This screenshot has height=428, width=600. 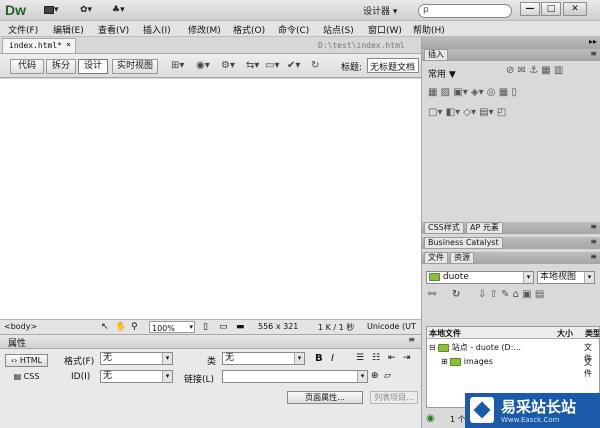 I want to click on tab-files: 文件, so click(x=436, y=258).